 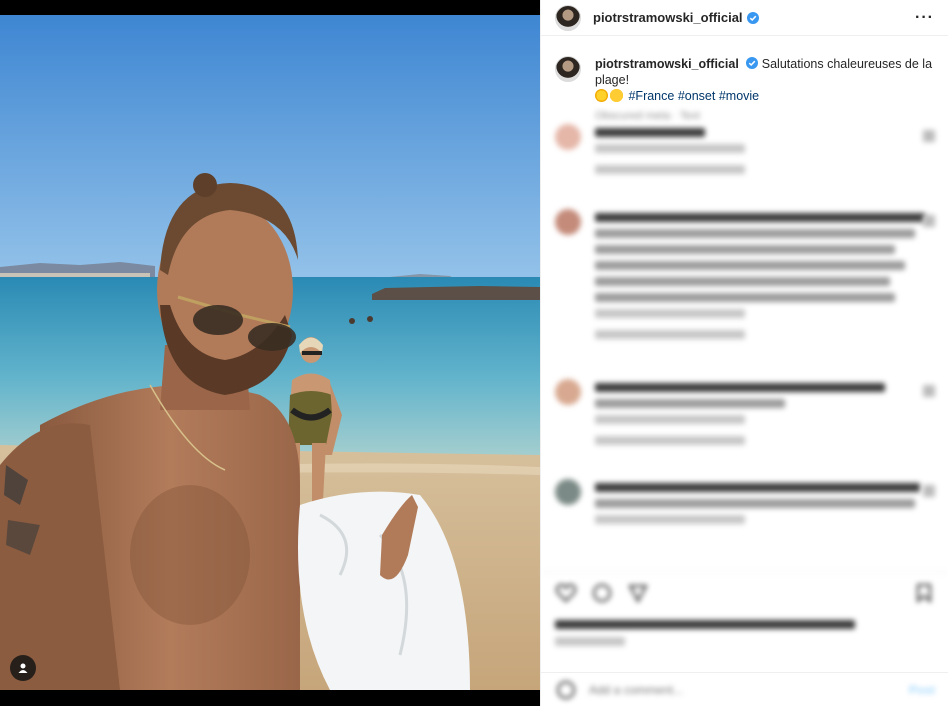 What do you see at coordinates (749, 689) in the screenshot?
I see `comment-input` at bounding box center [749, 689].